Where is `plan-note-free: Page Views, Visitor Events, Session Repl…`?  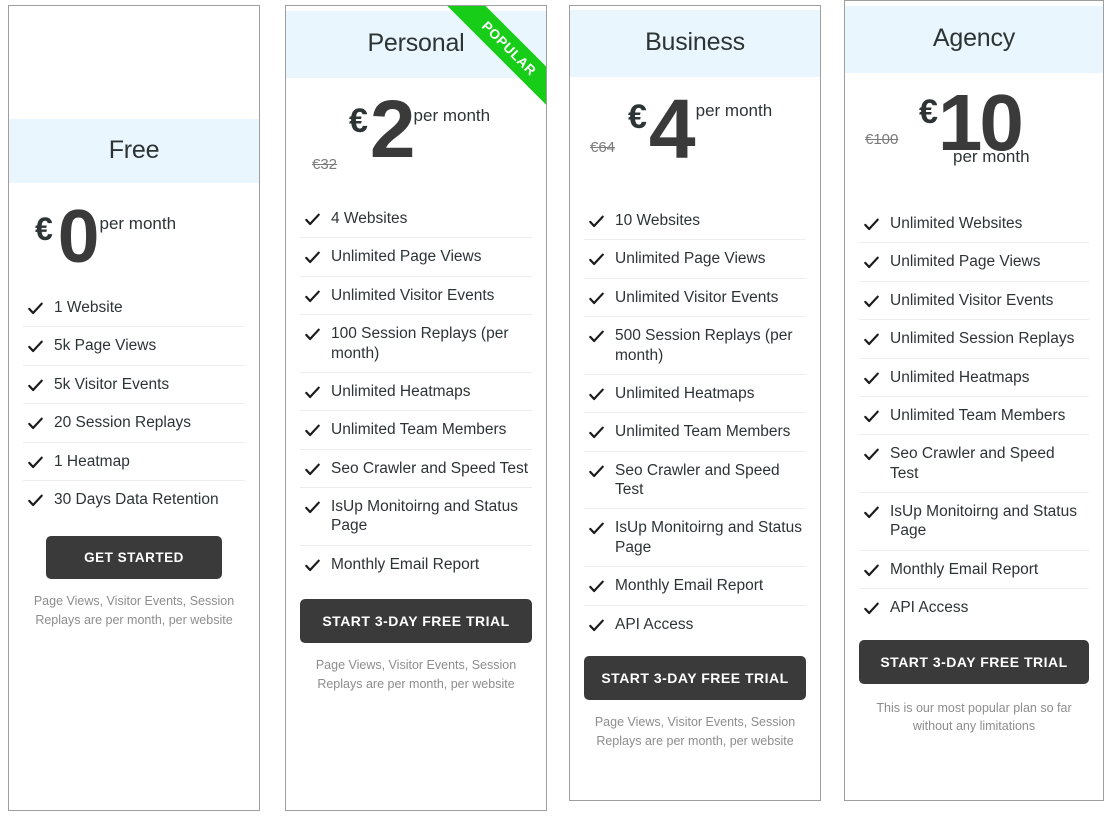 plan-note-free: Page Views, Visitor Events, Session Repl… is located at coordinates (134, 610).